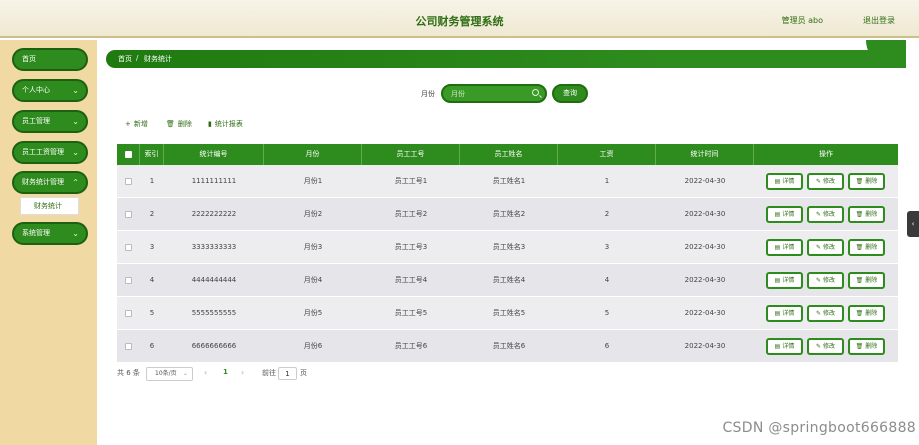 The width and height of the screenshot is (919, 445). Describe the element at coordinates (570, 93) in the screenshot. I see `query-button: 查询` at that location.